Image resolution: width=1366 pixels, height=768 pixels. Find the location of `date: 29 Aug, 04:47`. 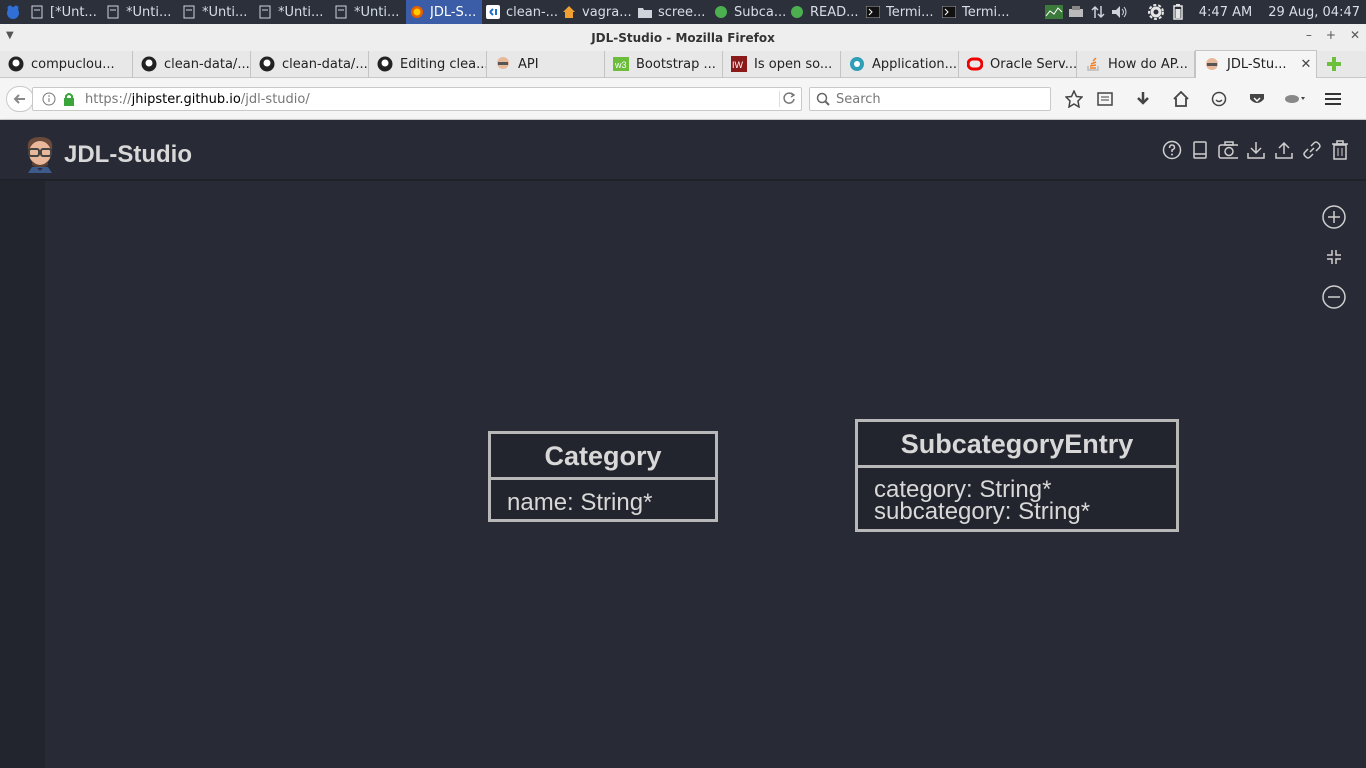

date: 29 Aug, 04:47 is located at coordinates (1314, 12).